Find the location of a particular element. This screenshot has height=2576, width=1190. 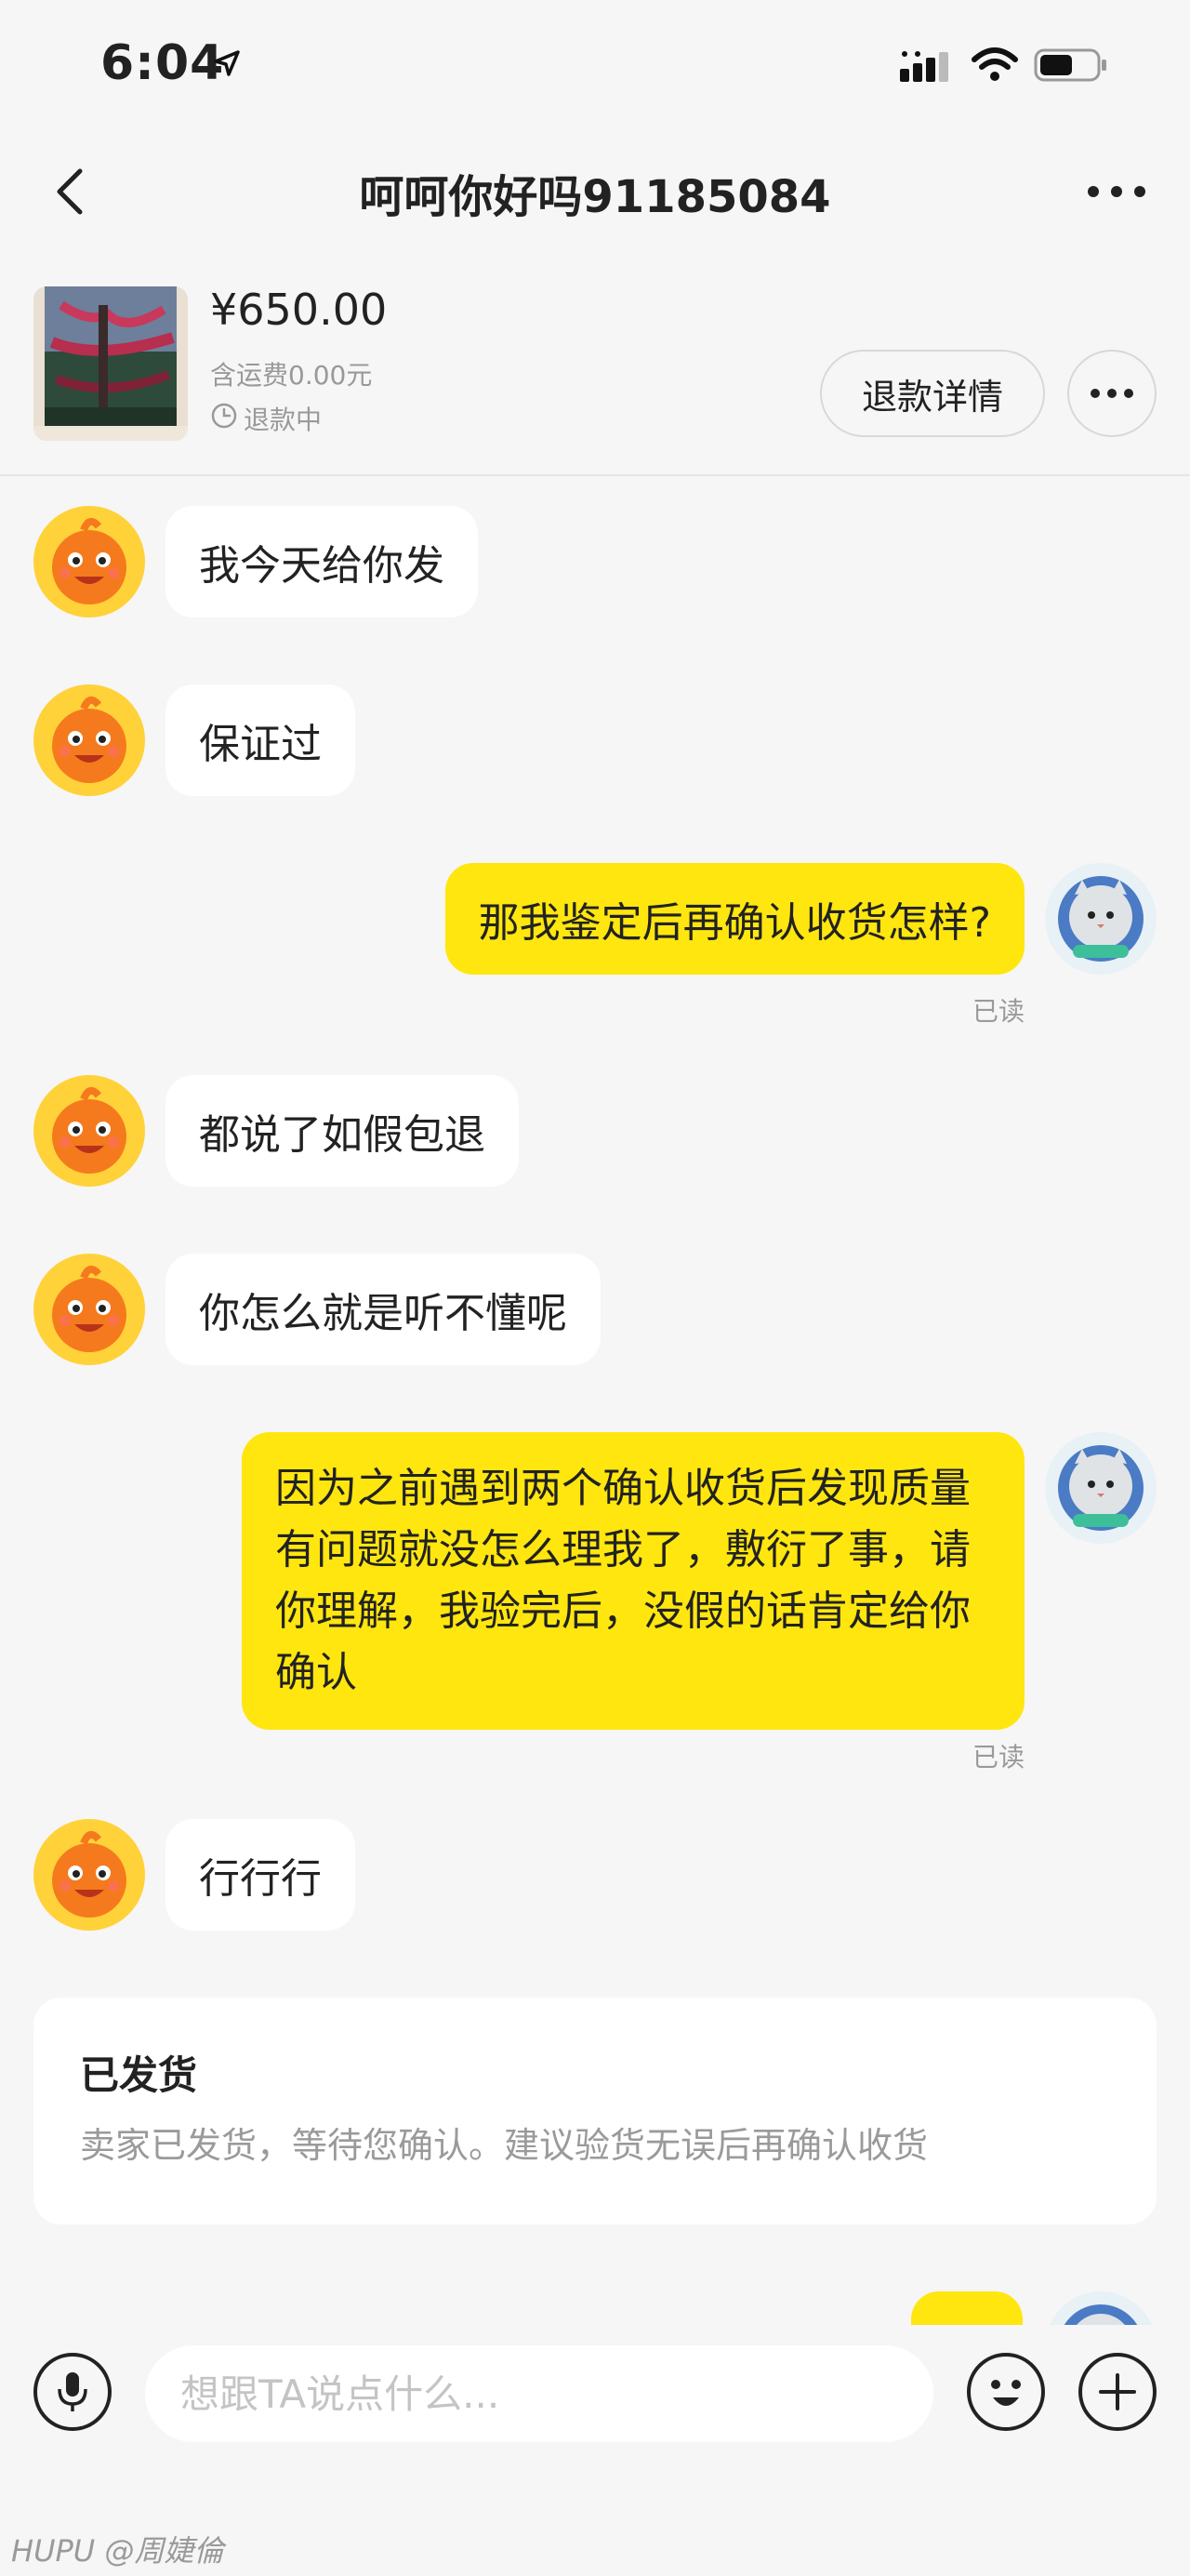

message-bubble-incoming: 我今天给你发 is located at coordinates (321, 561).